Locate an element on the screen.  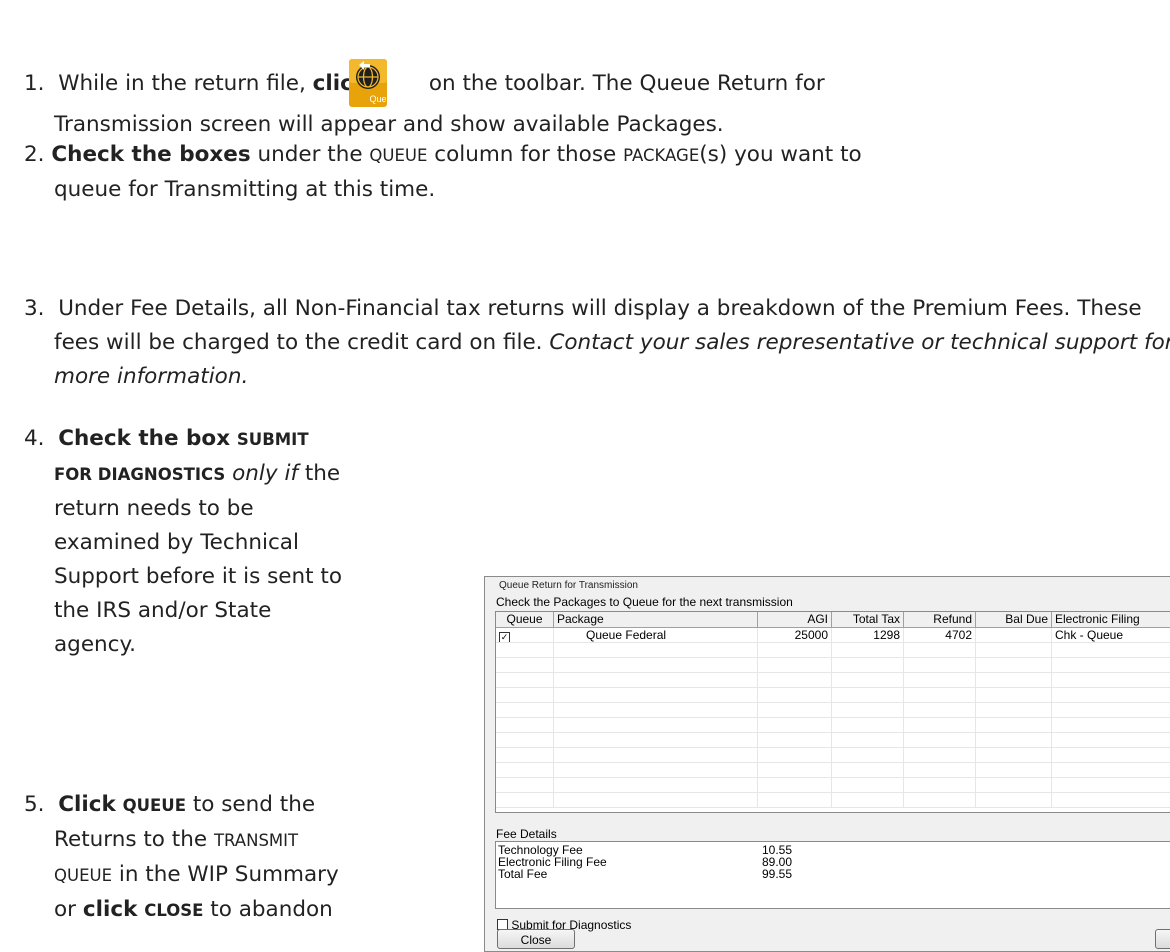
step-5-text-3: to abandon is located at coordinates (271, 909).